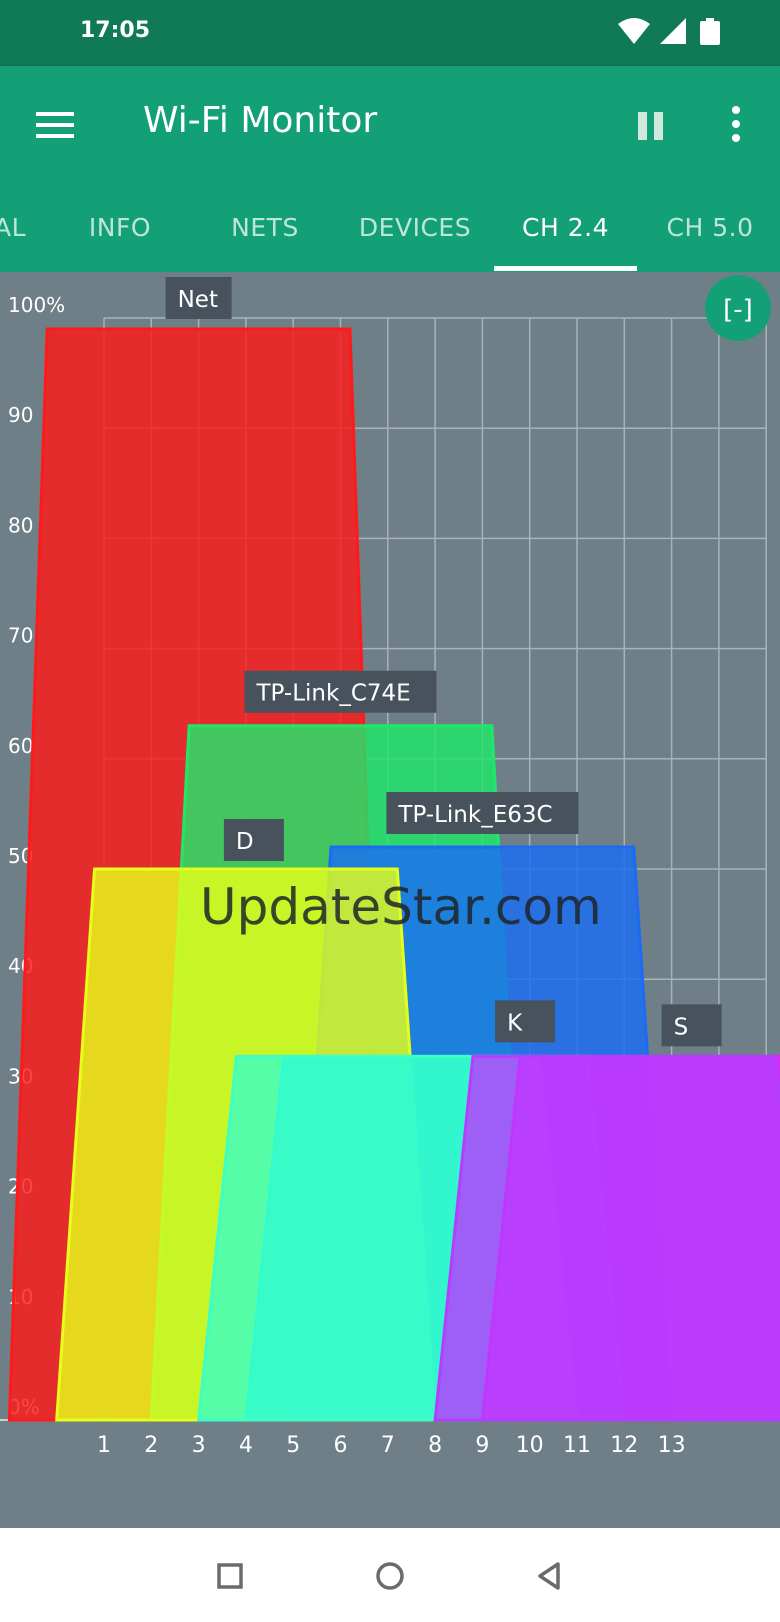  I want to click on x-tick-label: 3, so click(199, 1445).